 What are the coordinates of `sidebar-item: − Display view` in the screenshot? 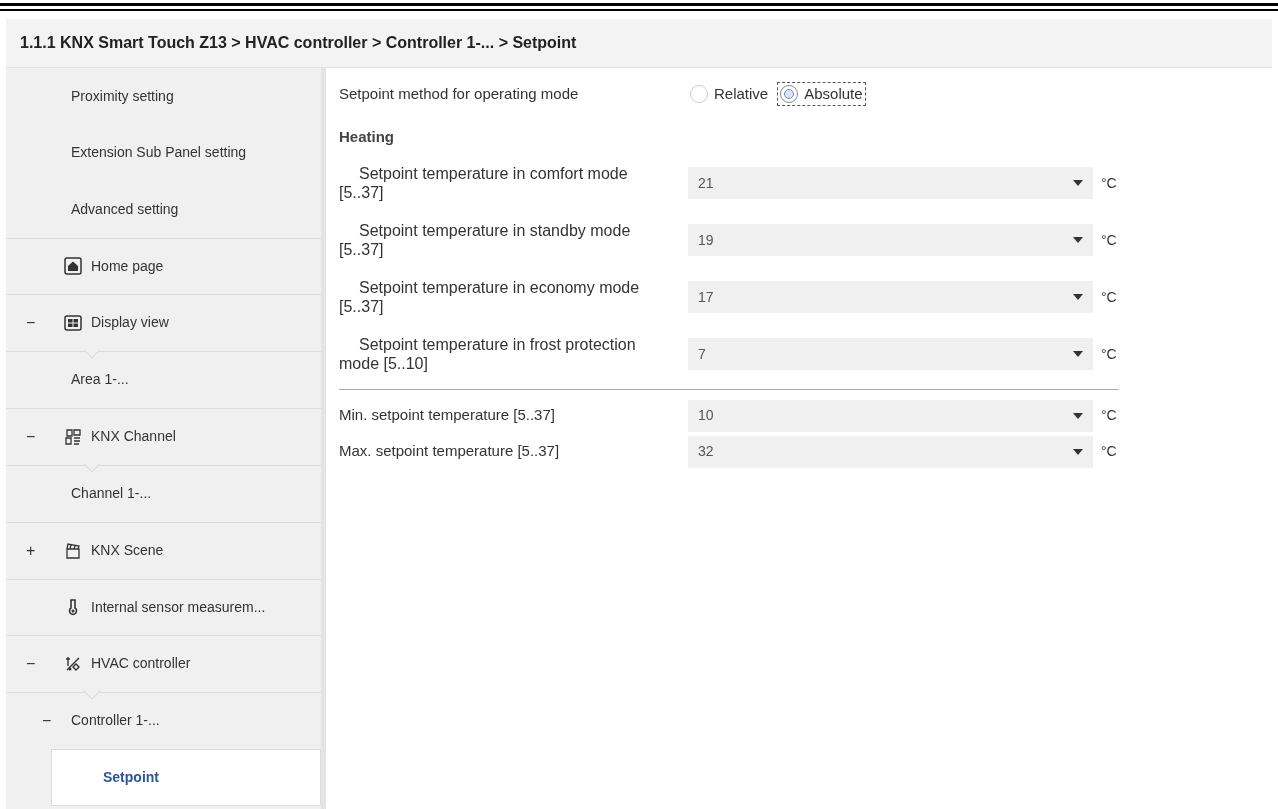 It's located at (163, 323).